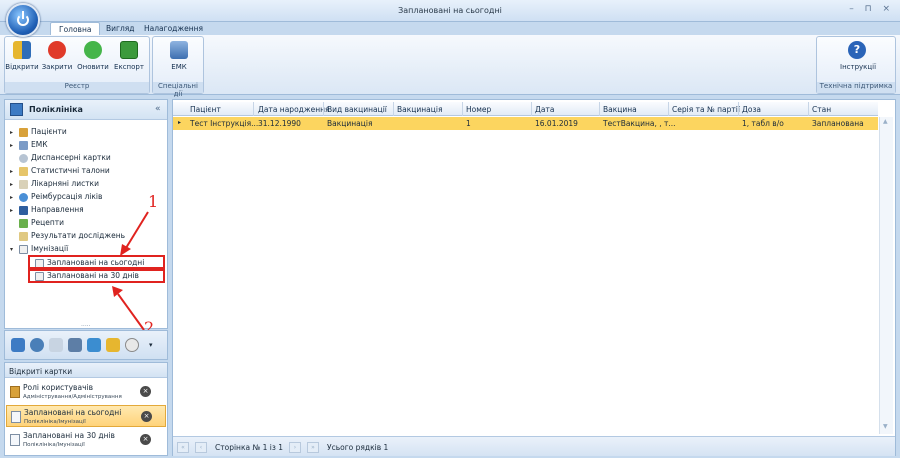  What do you see at coordinates (23, 15) in the screenshot?
I see `power-bar-icon` at bounding box center [23, 15].